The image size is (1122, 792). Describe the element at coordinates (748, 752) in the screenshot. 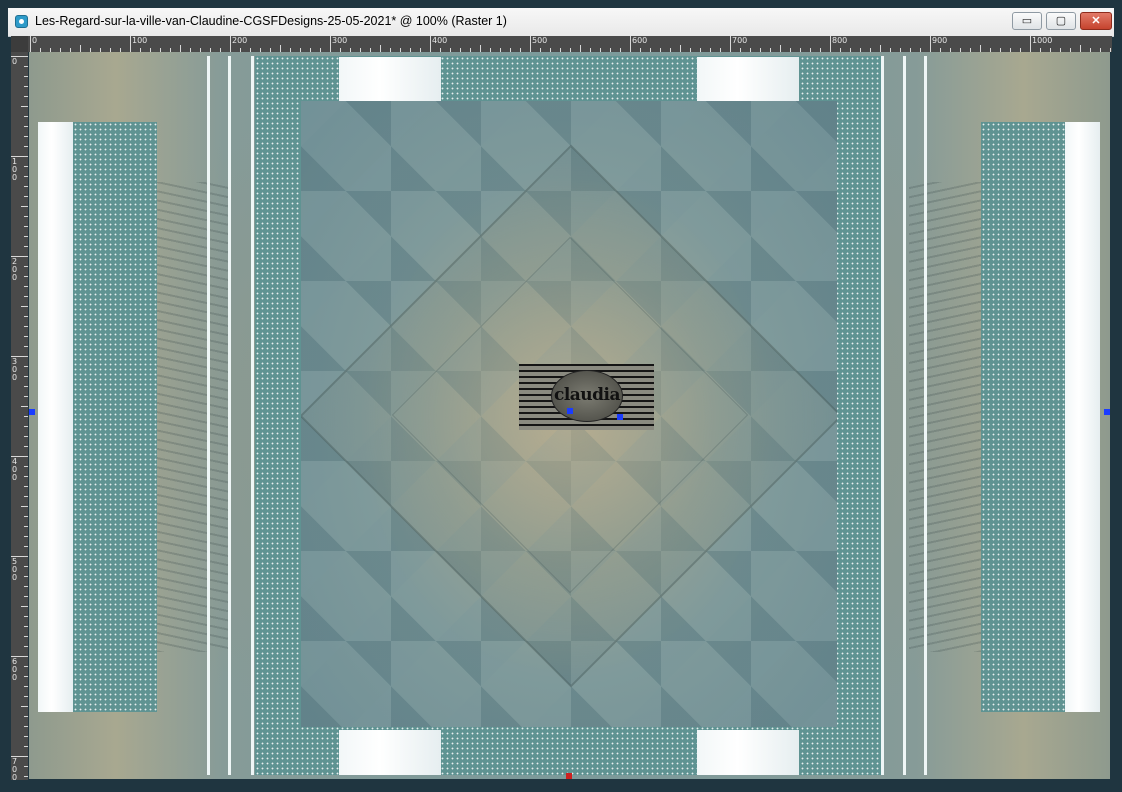

I see `bottom-right-white-block` at that location.